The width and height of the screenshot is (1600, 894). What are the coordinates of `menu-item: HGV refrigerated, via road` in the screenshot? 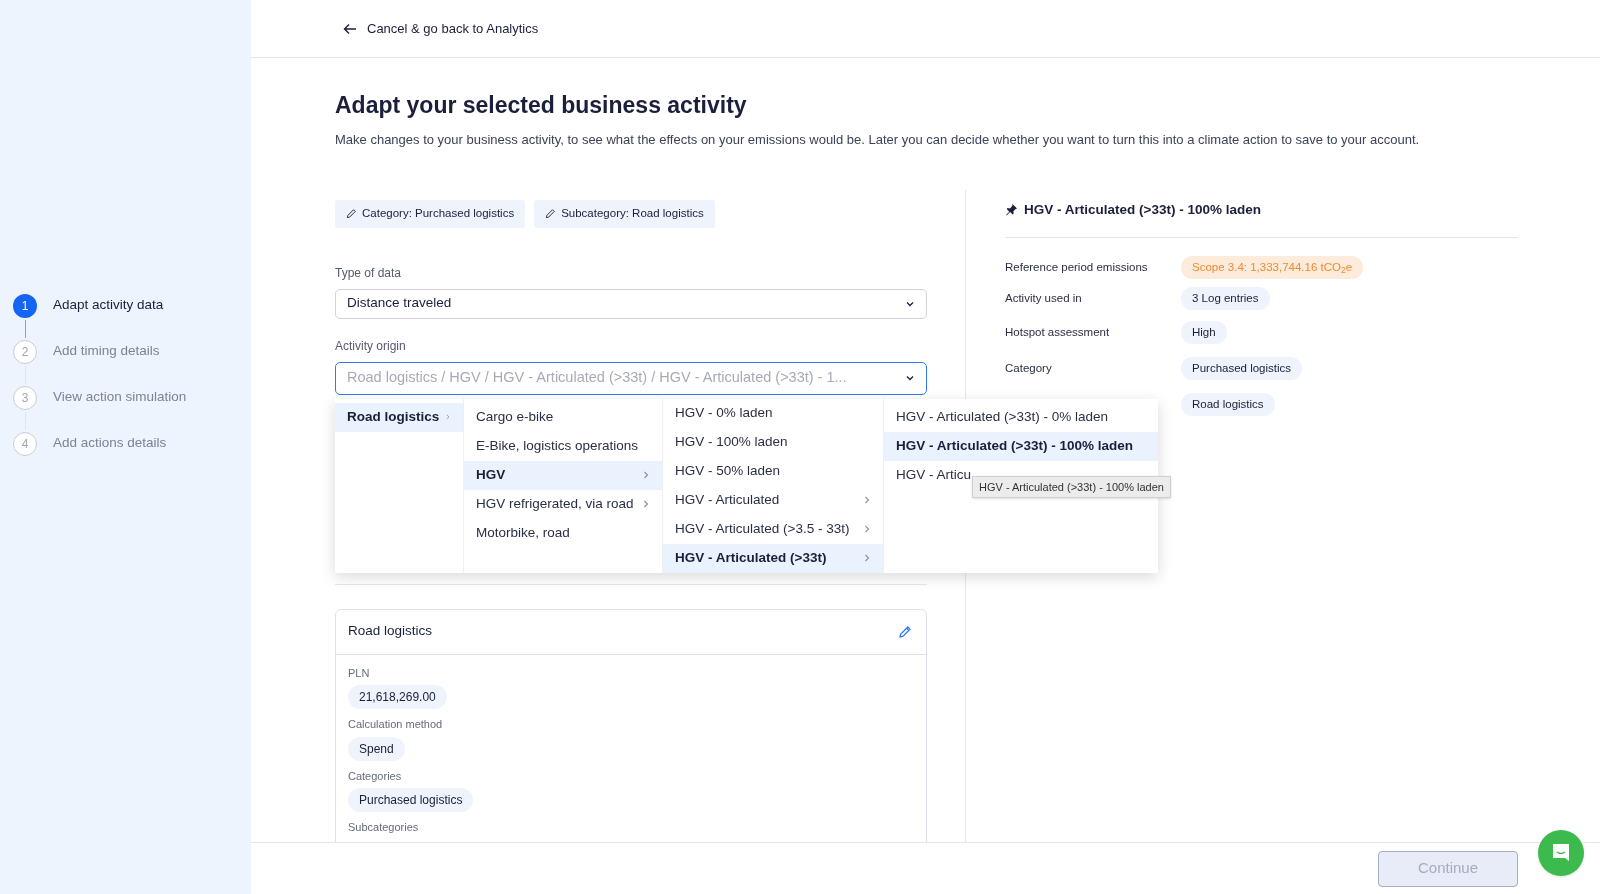 It's located at (563, 504).